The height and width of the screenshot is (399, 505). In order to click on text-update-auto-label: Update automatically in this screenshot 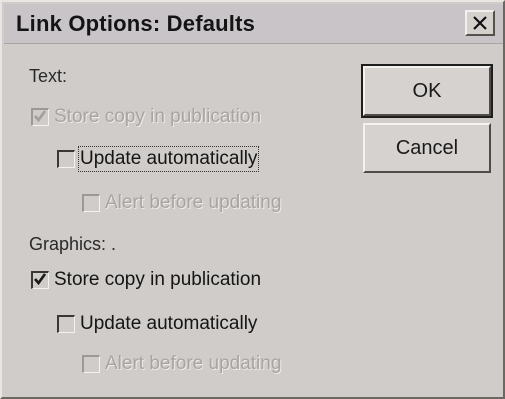, I will do `click(168, 159)`.